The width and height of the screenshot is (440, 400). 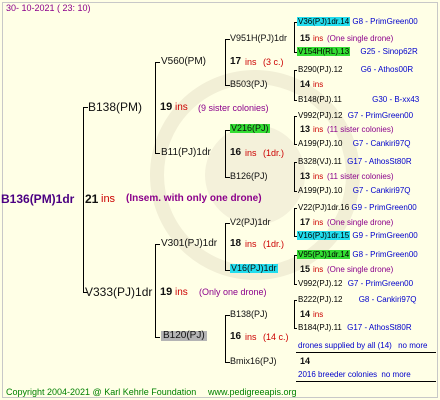 I want to click on root-ins-count: 21, so click(x=92, y=199).